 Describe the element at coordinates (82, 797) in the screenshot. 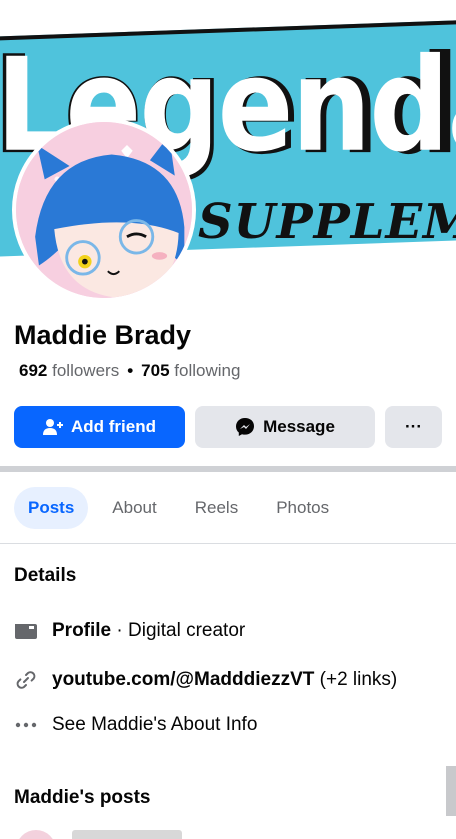

I see `posts-heading: Maddie's posts` at that location.